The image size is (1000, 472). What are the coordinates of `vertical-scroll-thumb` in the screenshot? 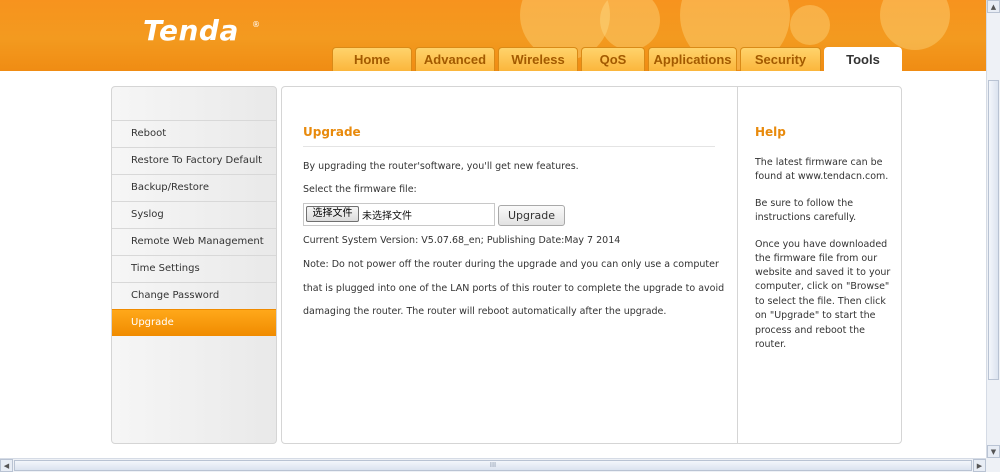 It's located at (993, 230).